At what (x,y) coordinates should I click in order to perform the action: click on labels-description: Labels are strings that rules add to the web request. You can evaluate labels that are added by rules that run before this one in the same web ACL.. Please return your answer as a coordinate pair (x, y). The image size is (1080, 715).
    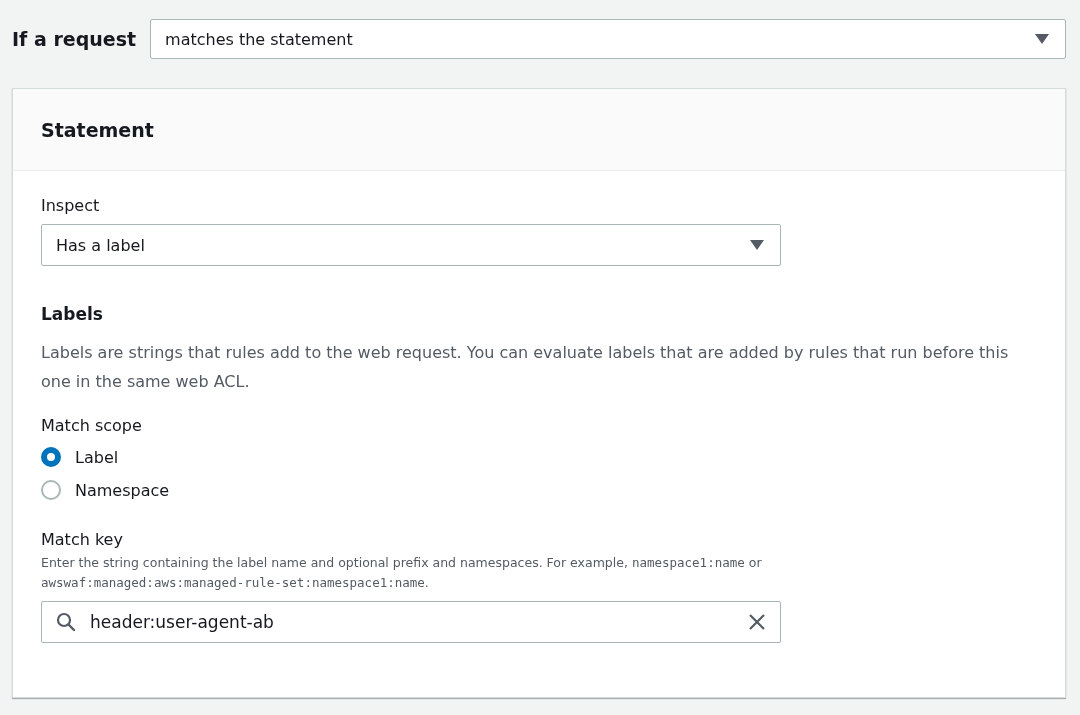
    Looking at the image, I should click on (525, 367).